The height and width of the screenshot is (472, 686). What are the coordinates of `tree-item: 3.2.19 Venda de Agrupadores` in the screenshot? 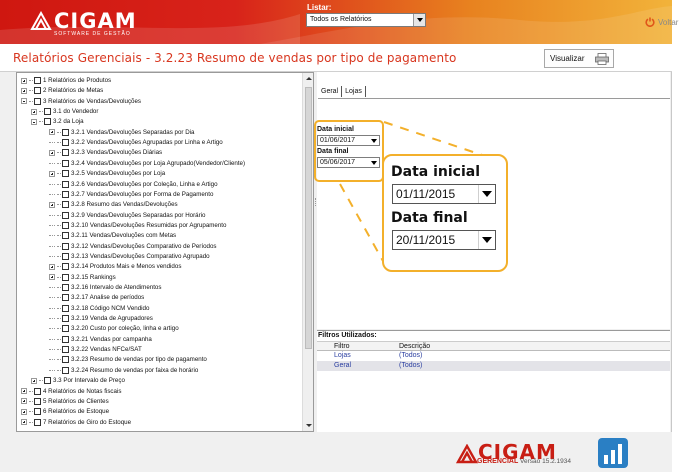 It's located at (101, 318).